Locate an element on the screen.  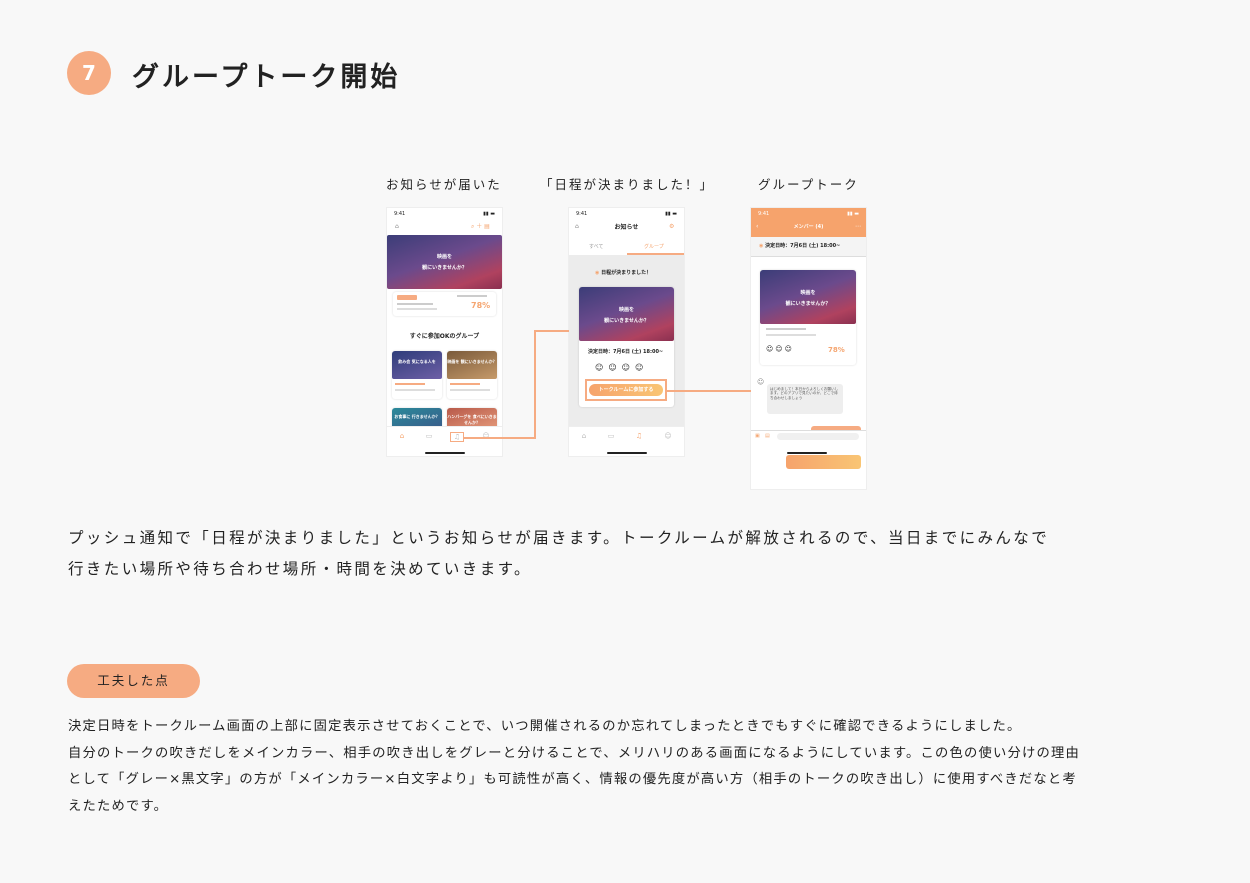
screenshot-label-notification: お知らせが届いた is located at coordinates (444, 184).